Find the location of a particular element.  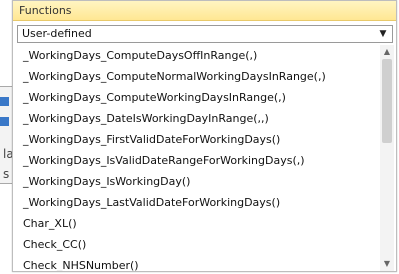

background-label-fragment: s is located at coordinates (6, 174).